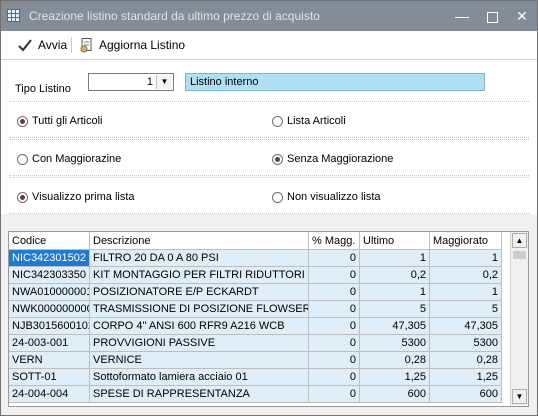  I want to click on minimize-button: —, so click(462, 16).